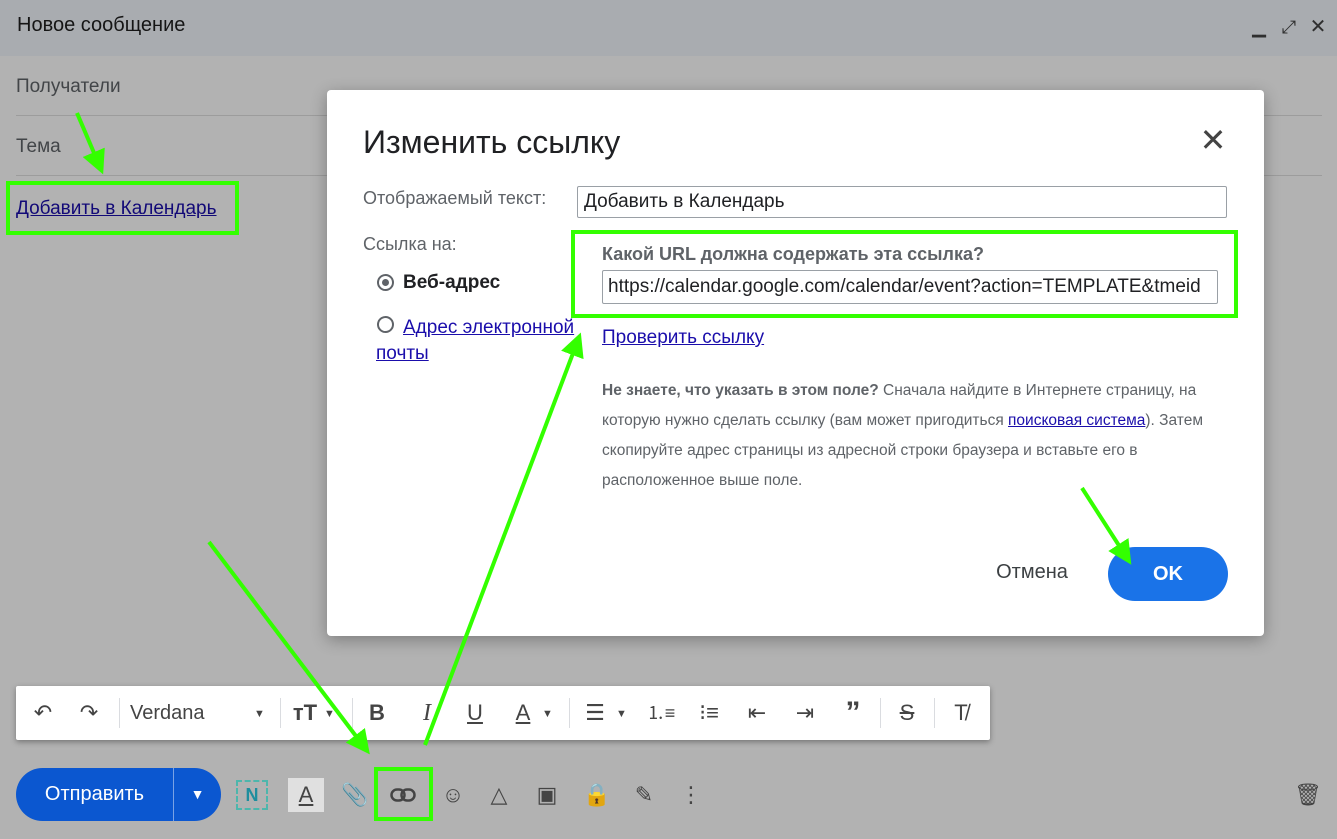 The width and height of the screenshot is (1337, 839). What do you see at coordinates (476, 341) in the screenshot?
I see `email-address-label: Адрес электронной почты` at bounding box center [476, 341].